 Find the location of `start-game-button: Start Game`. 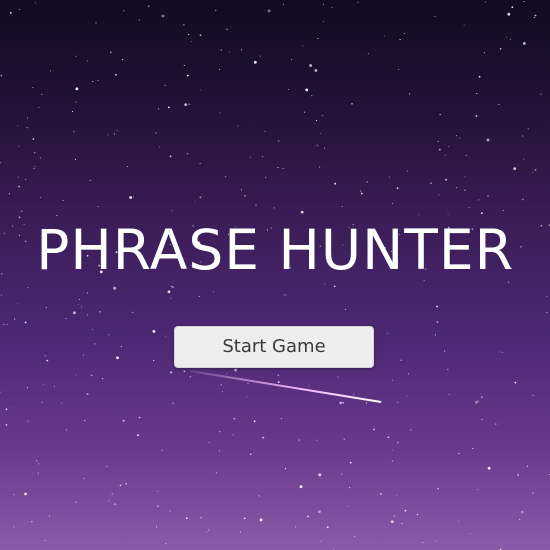

start-game-button: Start Game is located at coordinates (274, 347).